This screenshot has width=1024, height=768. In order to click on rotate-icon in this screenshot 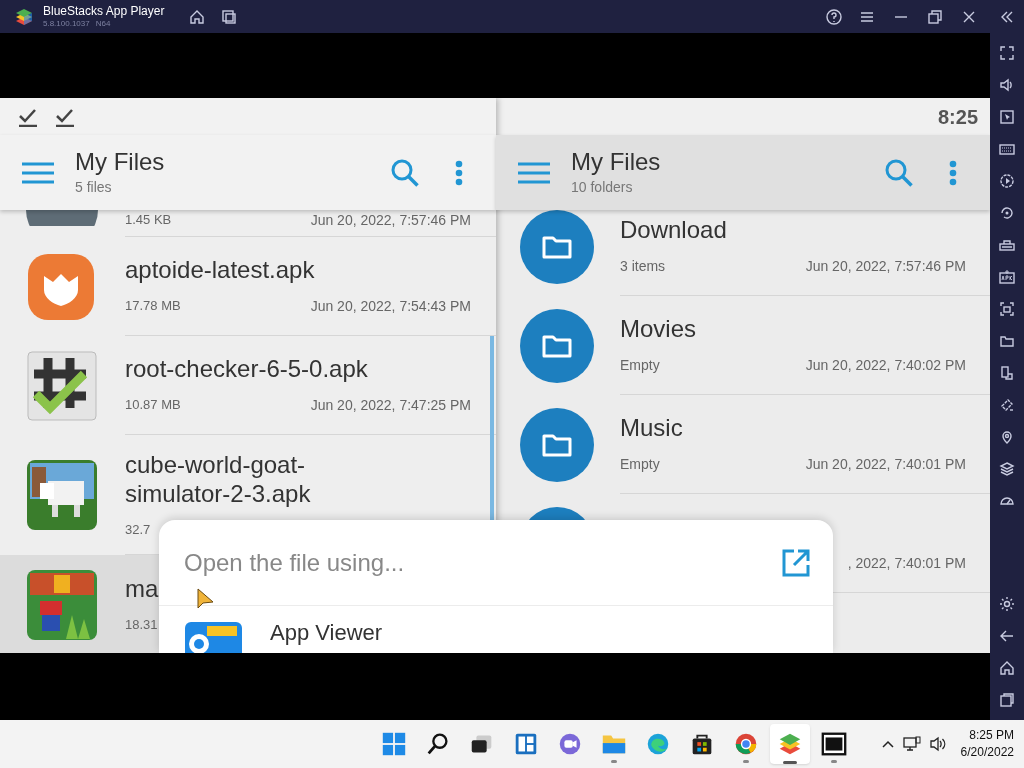, I will do `click(1007, 213)`.